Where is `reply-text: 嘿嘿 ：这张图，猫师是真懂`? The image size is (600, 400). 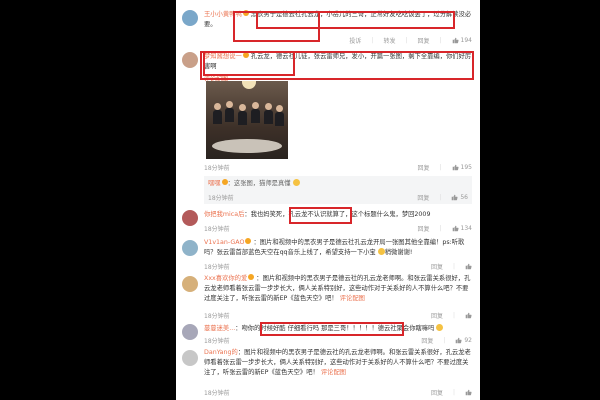 reply-text: 嘿嘿 ：这张图，猫师是真懂 is located at coordinates (254, 184).